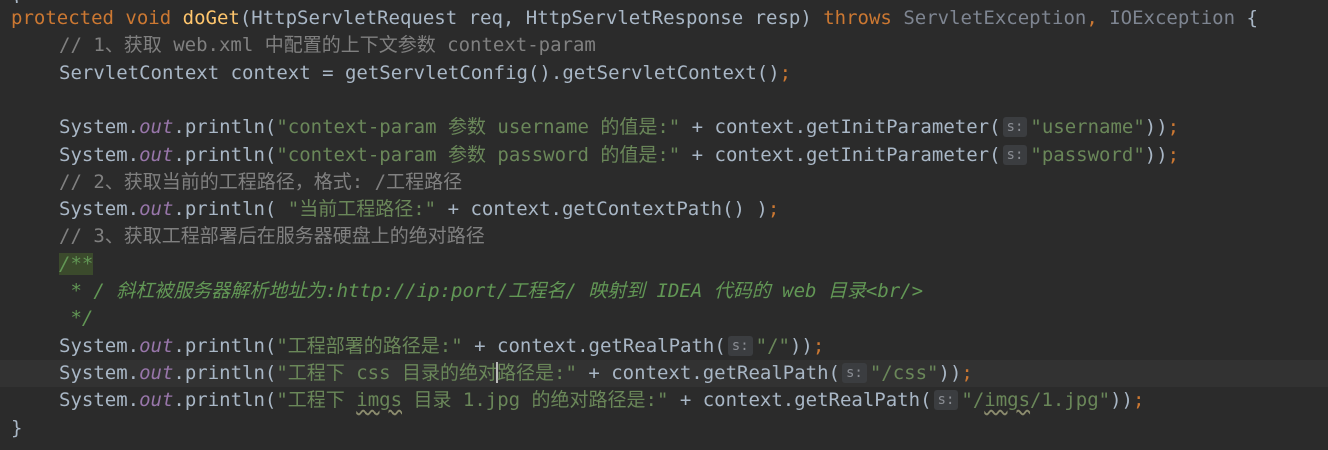 Image resolution: width=1328 pixels, height=450 pixels. What do you see at coordinates (62, 18) in the screenshot?
I see `code-token: protected` at bounding box center [62, 18].